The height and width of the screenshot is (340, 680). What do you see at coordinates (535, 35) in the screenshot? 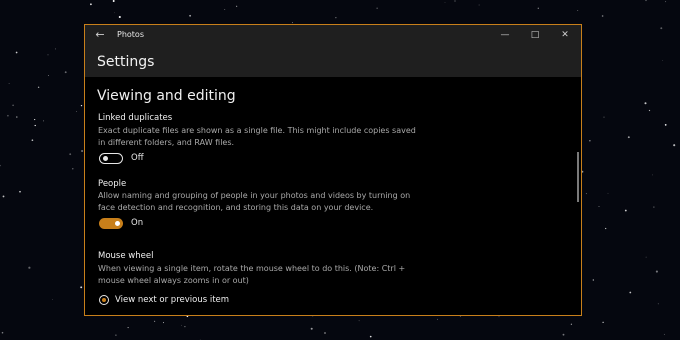
I see `maximize-icon: □` at bounding box center [535, 35].